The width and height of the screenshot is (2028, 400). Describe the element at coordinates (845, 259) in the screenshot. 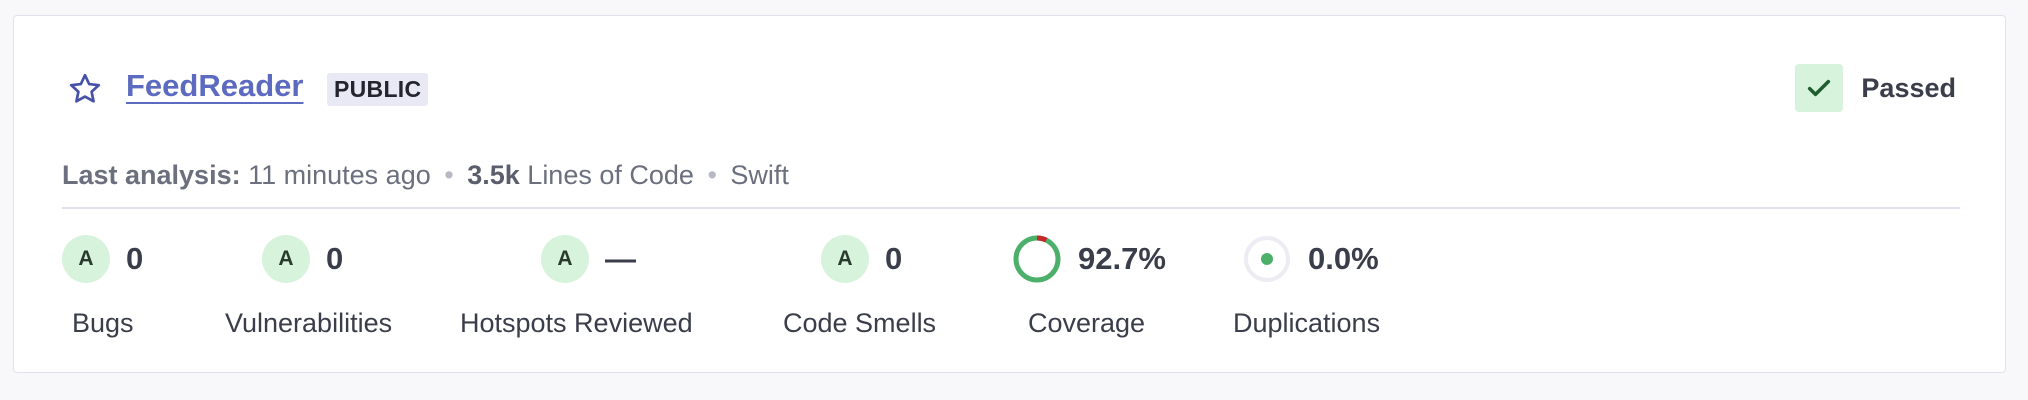

I see `code-smells-rating-badge: A` at that location.